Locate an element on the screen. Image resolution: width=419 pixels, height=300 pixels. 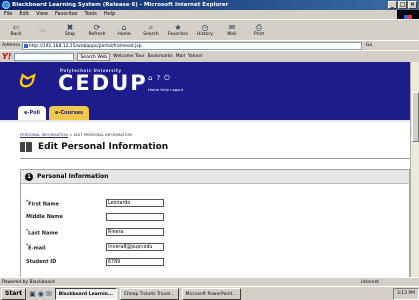
quick-launch: ▣ ◉ ✉ is located at coordinates (40, 294).